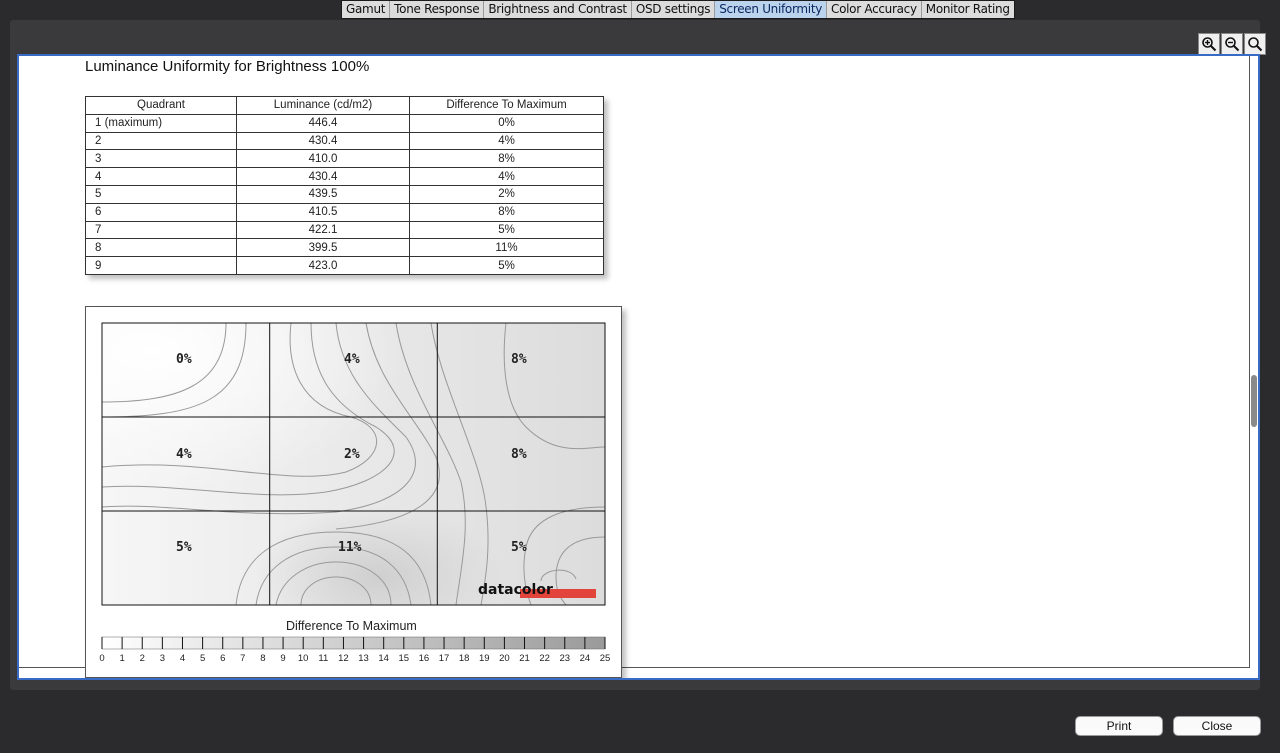  Describe the element at coordinates (161, 159) in the screenshot. I see `quadrant-cell: 3` at that location.